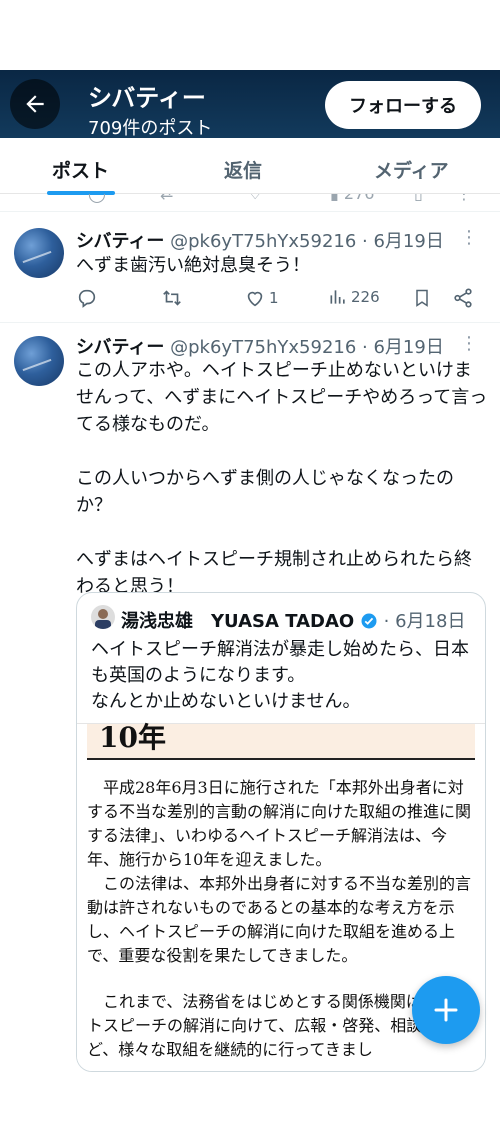 The width and height of the screenshot is (500, 1122). I want to click on like-button: 1, so click(261, 298).